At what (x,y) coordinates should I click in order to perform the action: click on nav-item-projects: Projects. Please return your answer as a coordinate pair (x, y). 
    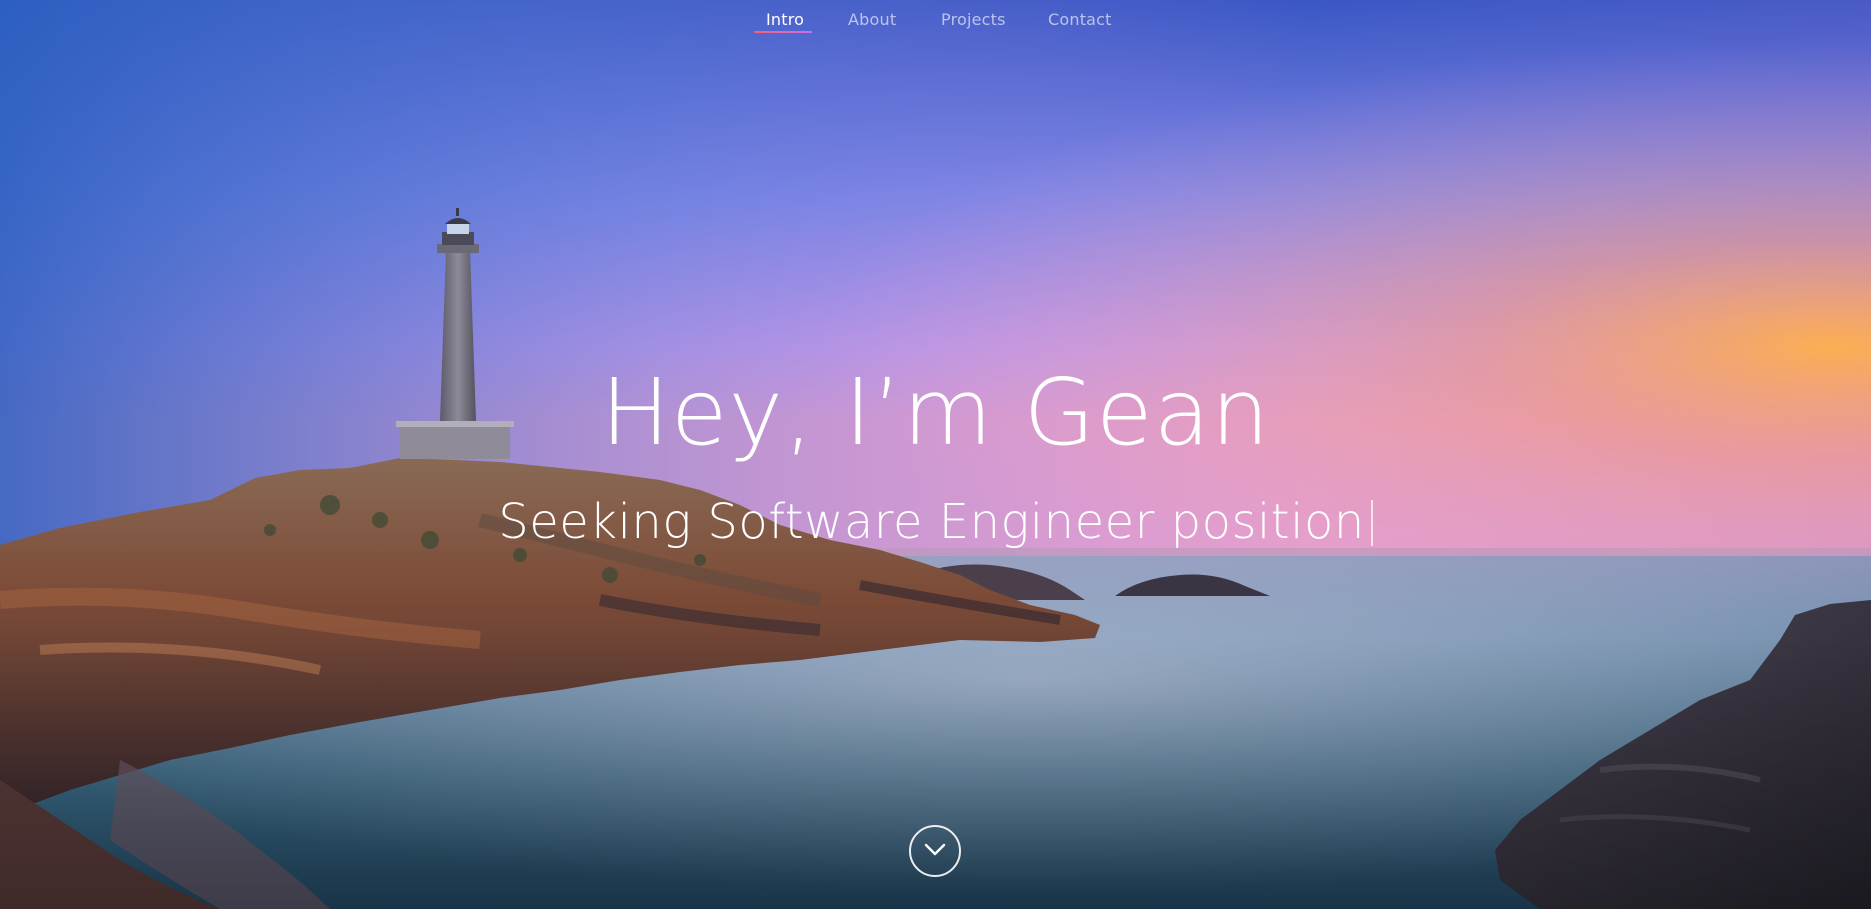
    Looking at the image, I should click on (973, 19).